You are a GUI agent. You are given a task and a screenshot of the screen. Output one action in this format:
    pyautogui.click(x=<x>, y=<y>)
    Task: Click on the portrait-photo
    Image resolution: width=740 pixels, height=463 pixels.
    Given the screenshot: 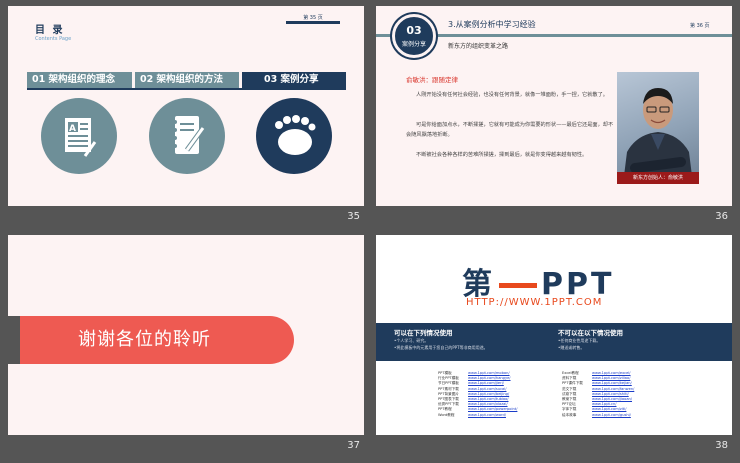 What is the action you would take?
    pyautogui.click(x=658, y=128)
    